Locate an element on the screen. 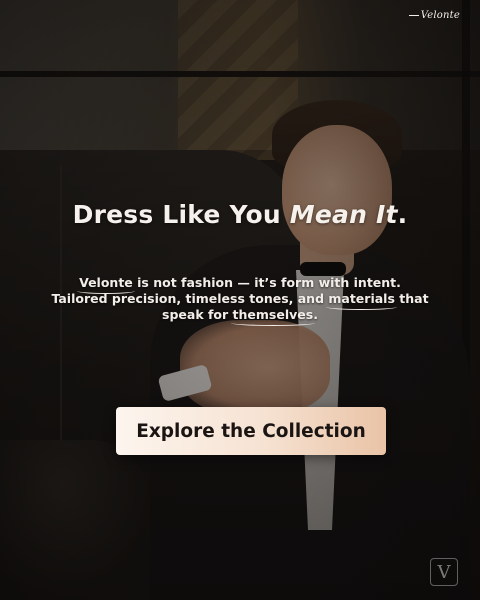 The image size is (480, 600). v-logo-letter: V is located at coordinates (444, 572).